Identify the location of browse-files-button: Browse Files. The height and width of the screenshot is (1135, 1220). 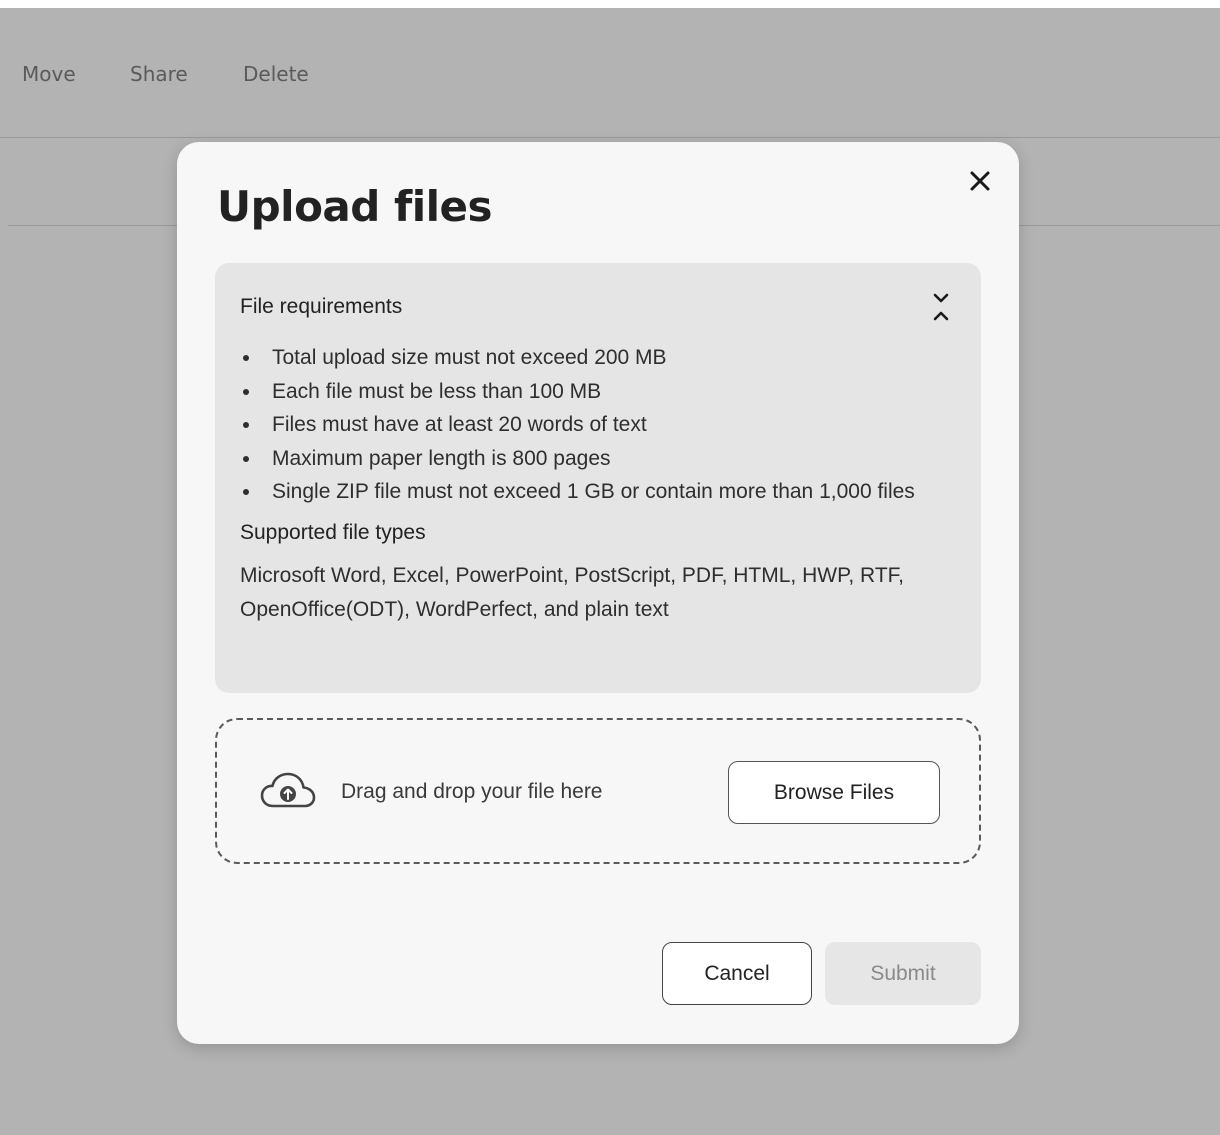
(834, 792).